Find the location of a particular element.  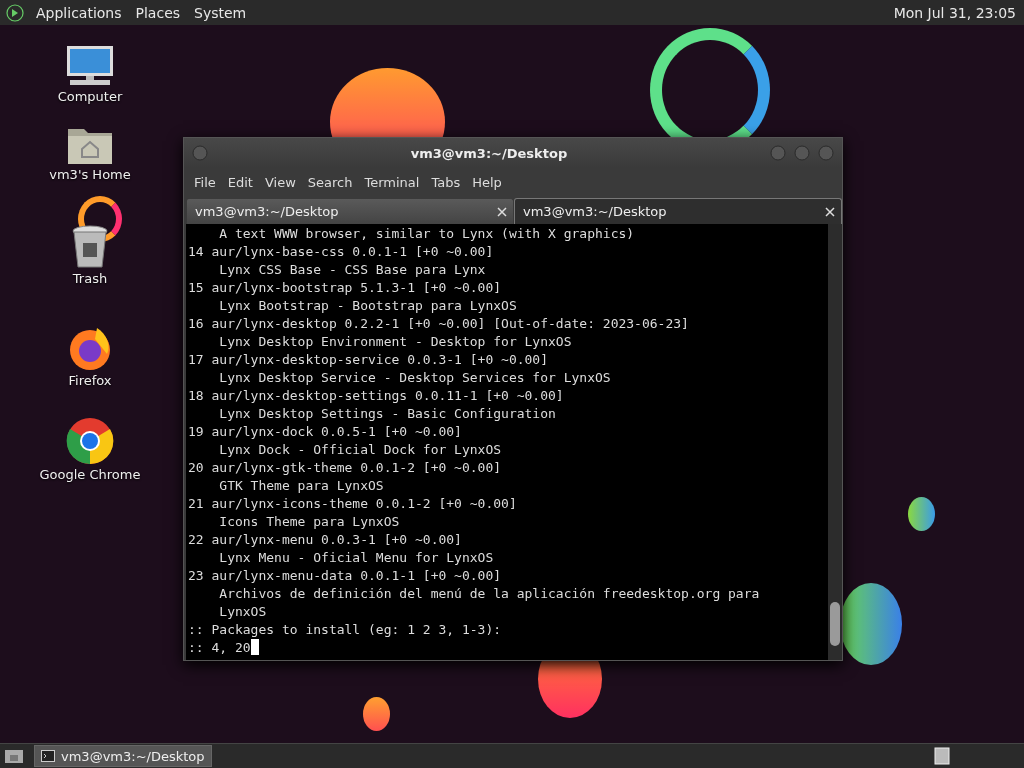

menu-item: File is located at coordinates (205, 182).